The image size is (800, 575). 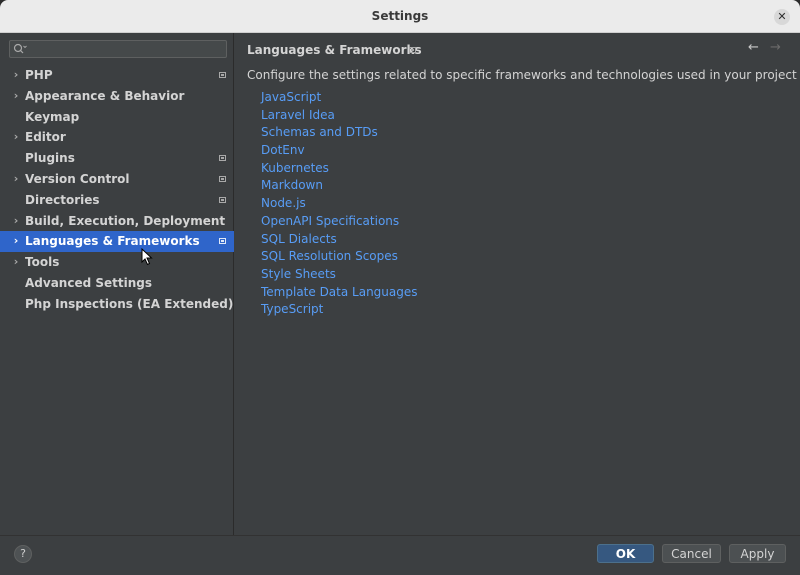 What do you see at coordinates (117, 117) in the screenshot?
I see `sidebar-item-keymap: Keymap` at bounding box center [117, 117].